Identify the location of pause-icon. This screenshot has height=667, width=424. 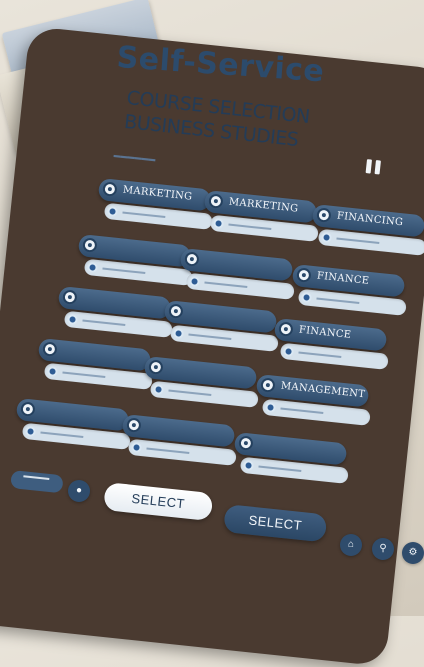
(375, 169).